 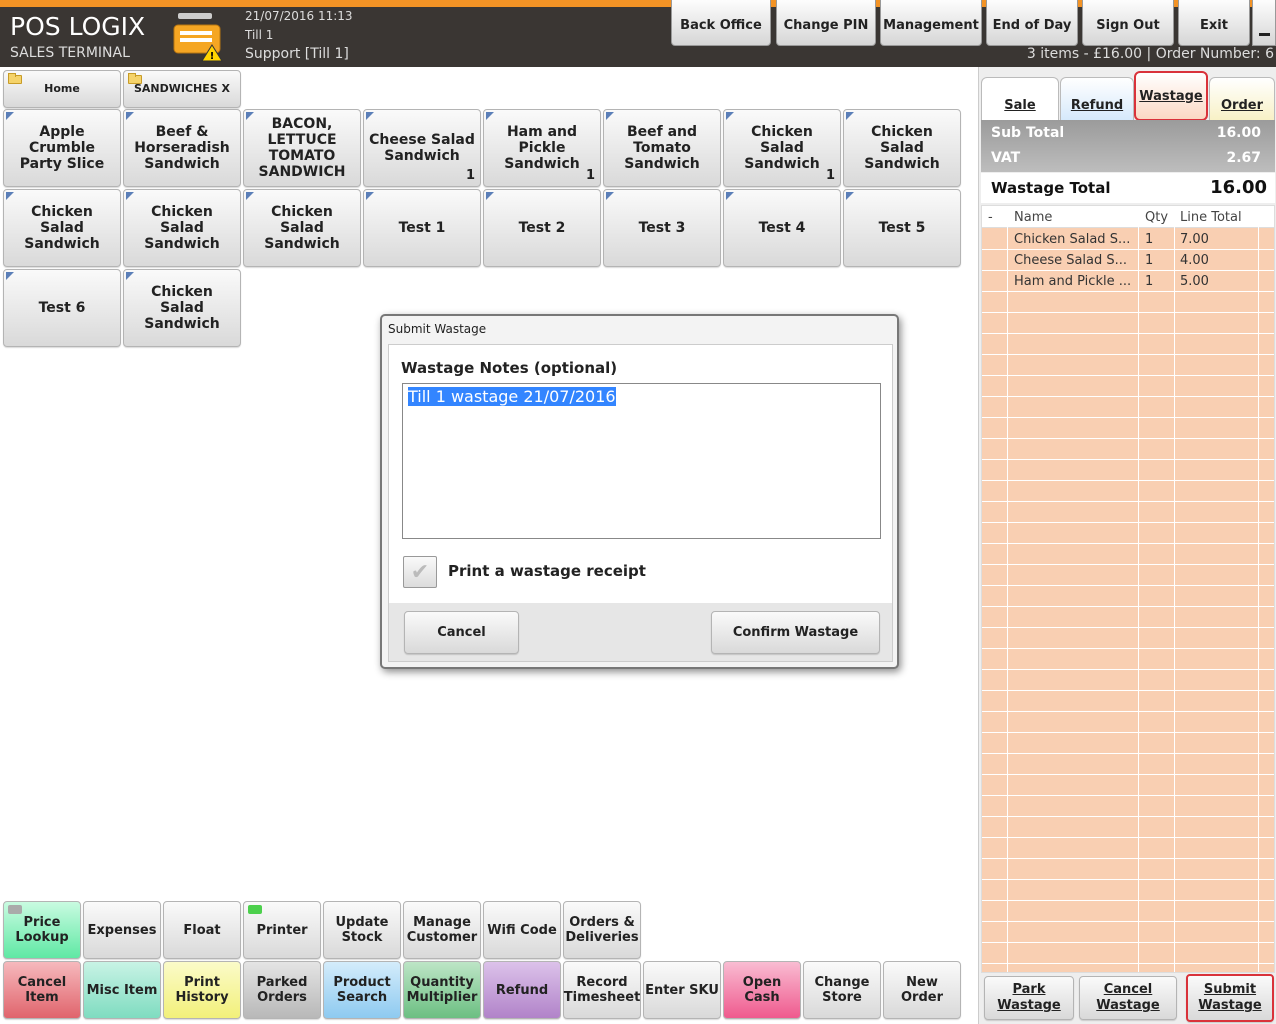 I want to click on change-store-button: Change Store, so click(x=842, y=990).